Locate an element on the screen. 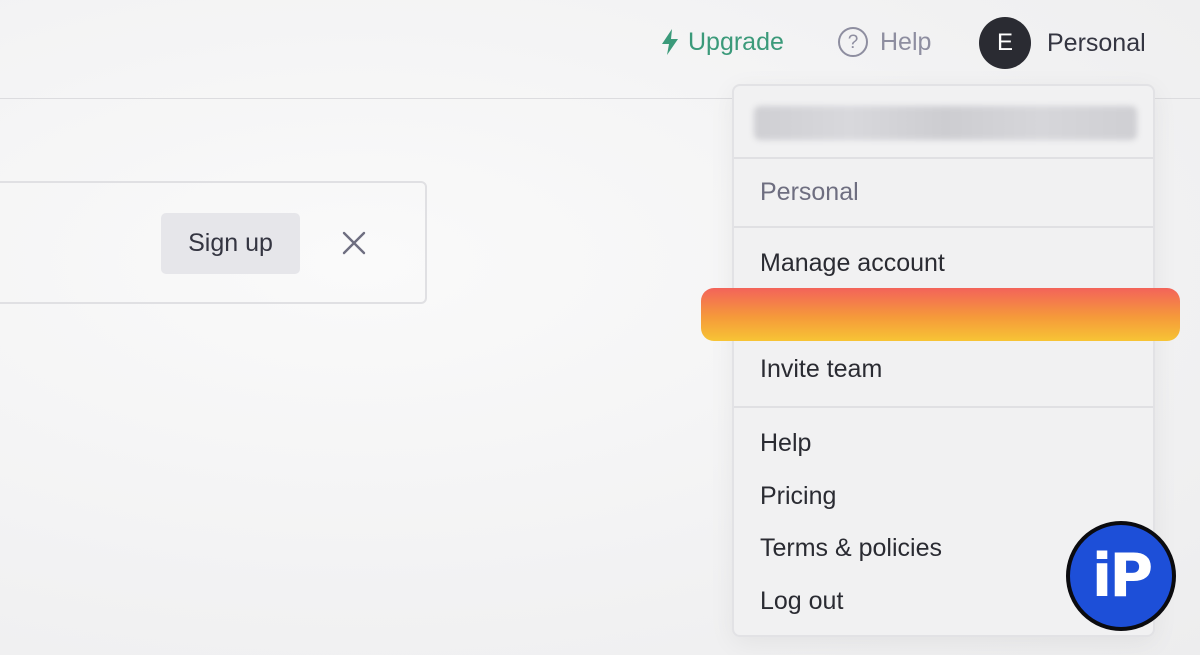 The width and height of the screenshot is (1200, 655). watermark-logo: iP is located at coordinates (1121, 576).